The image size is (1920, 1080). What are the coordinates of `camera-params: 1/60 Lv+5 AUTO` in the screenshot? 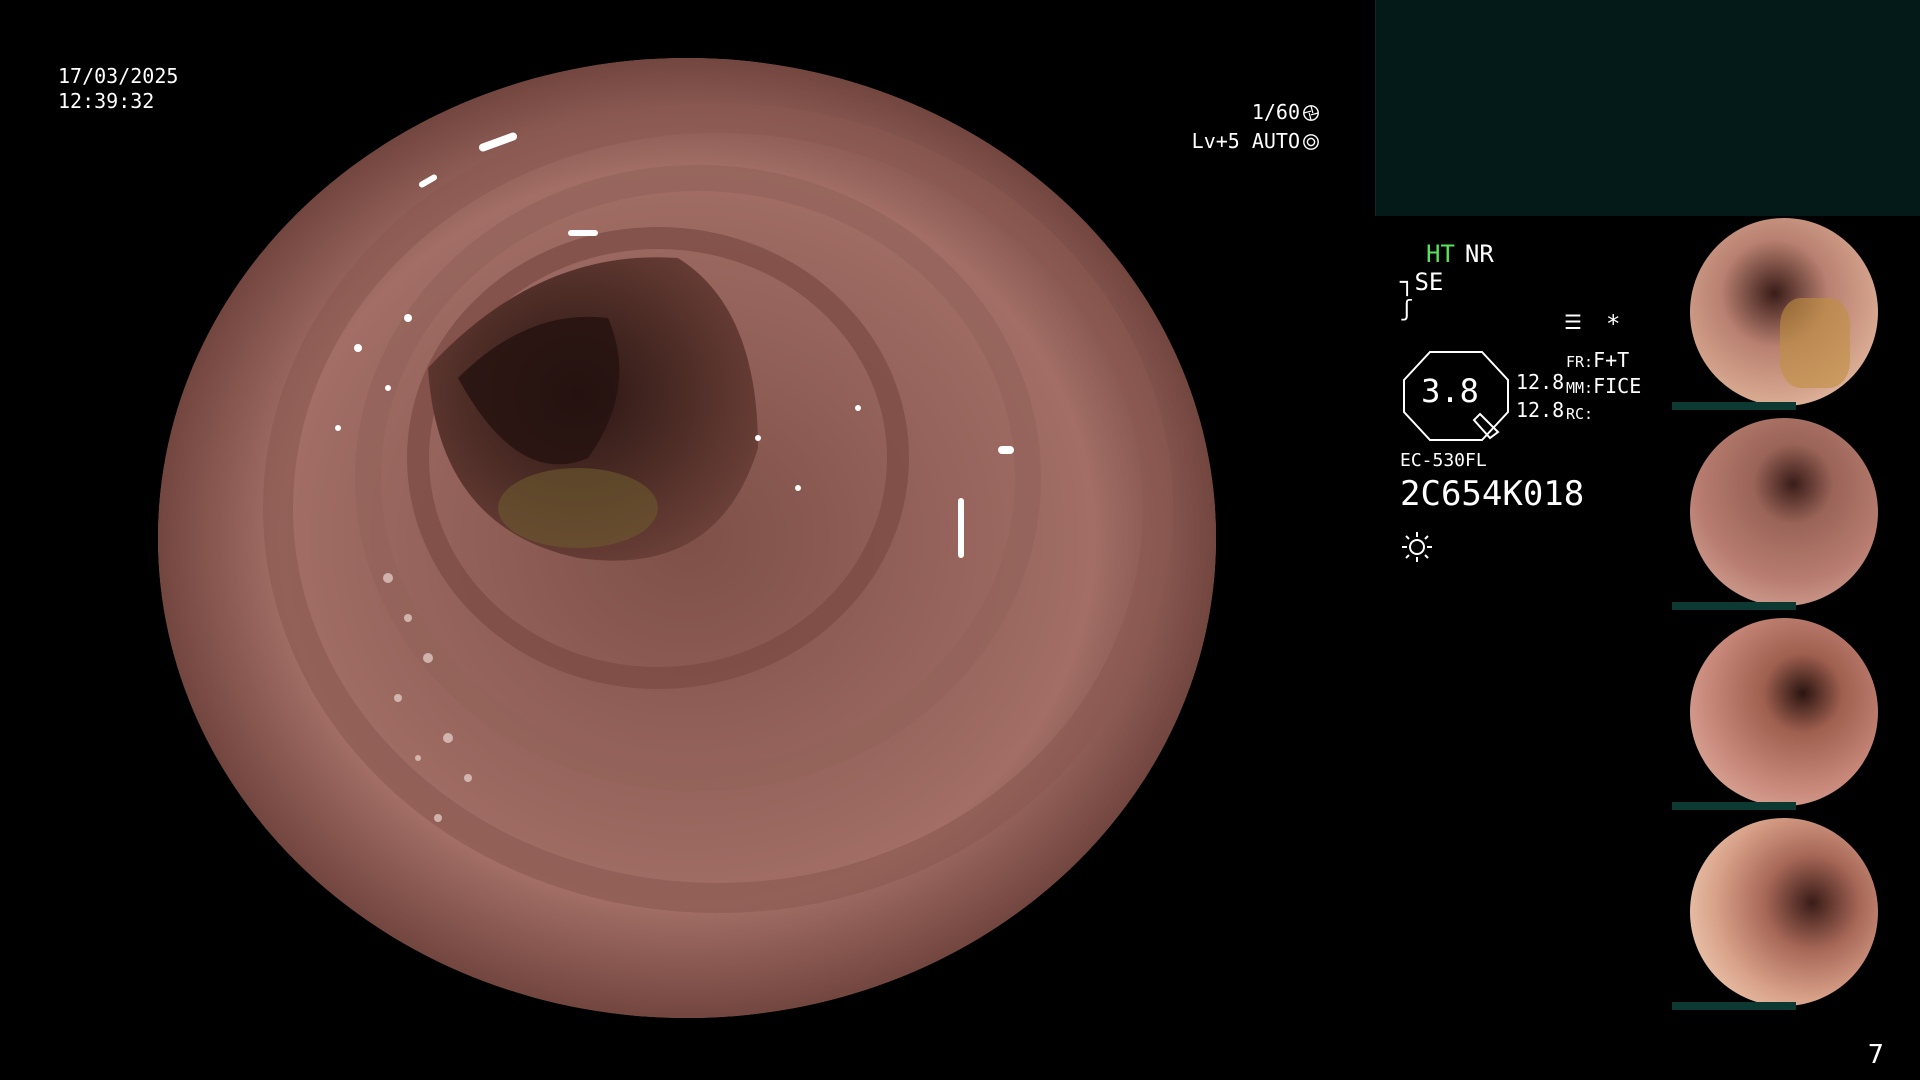 It's located at (1256, 127).